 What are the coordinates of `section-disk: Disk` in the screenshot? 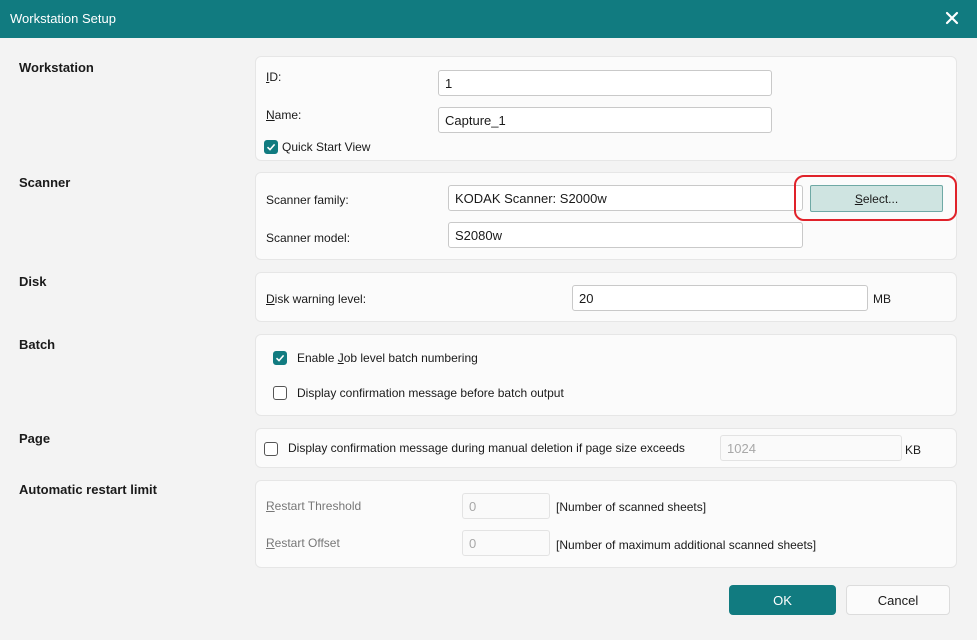 It's located at (33, 281).